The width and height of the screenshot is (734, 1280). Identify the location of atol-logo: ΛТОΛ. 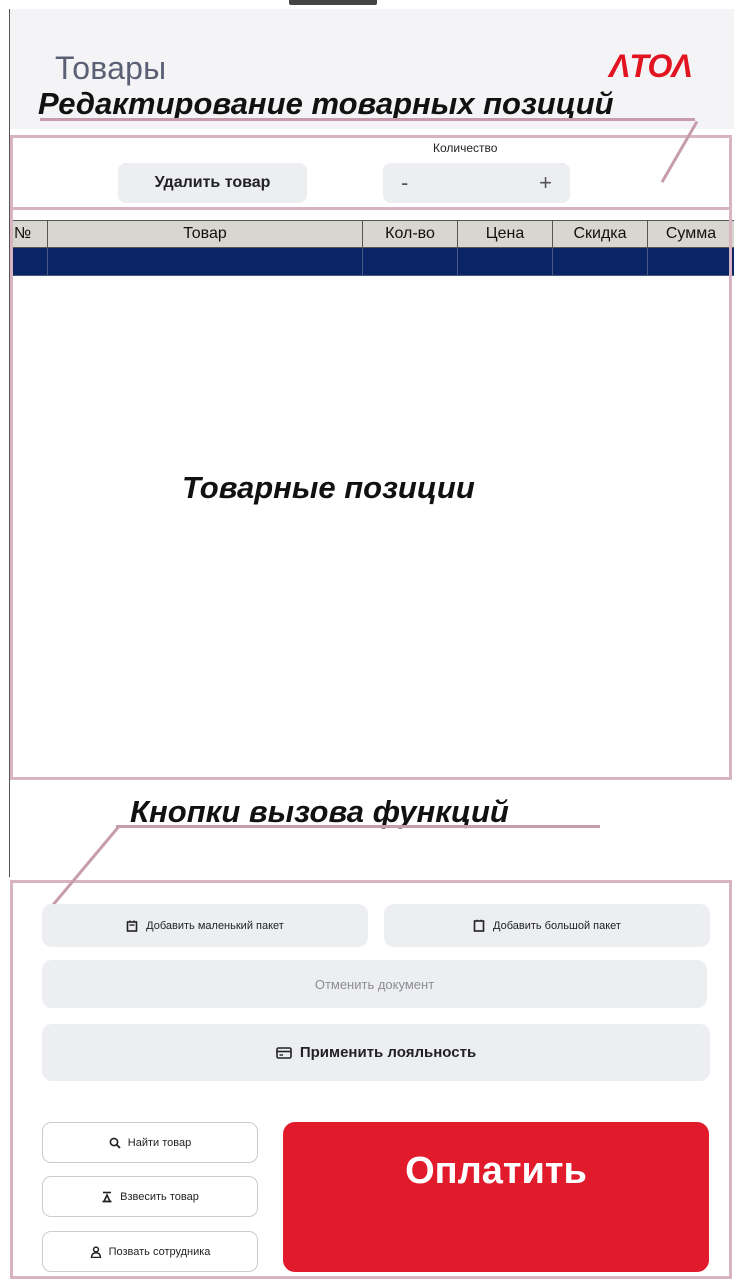
(651, 66).